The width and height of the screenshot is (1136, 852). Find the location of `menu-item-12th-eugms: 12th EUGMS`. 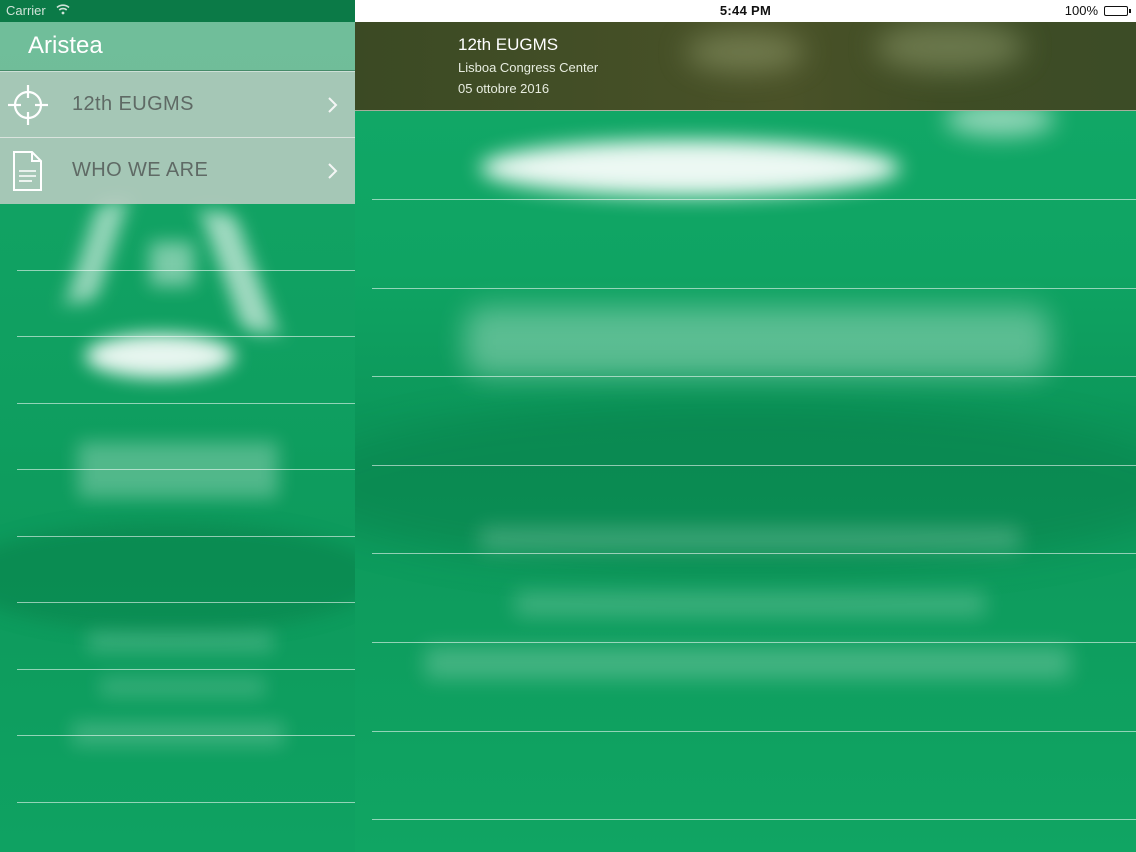

menu-item-12th-eugms: 12th EUGMS is located at coordinates (177, 104).